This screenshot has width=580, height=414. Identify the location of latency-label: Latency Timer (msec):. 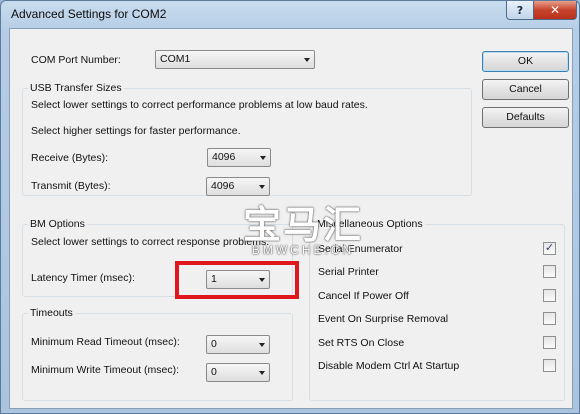
(83, 278).